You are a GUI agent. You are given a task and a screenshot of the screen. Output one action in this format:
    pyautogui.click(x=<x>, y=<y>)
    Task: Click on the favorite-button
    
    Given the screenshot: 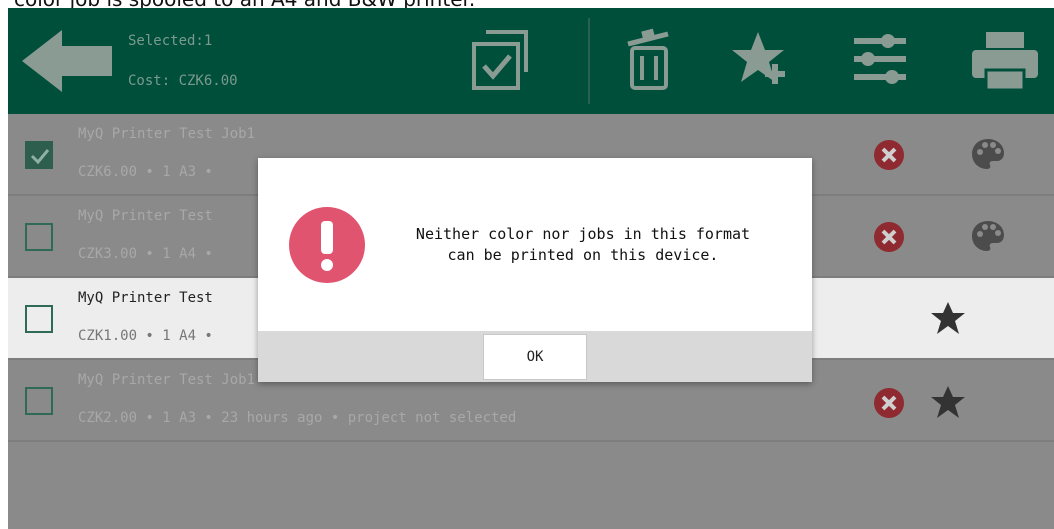 What is the action you would take?
    pyautogui.click(x=762, y=60)
    